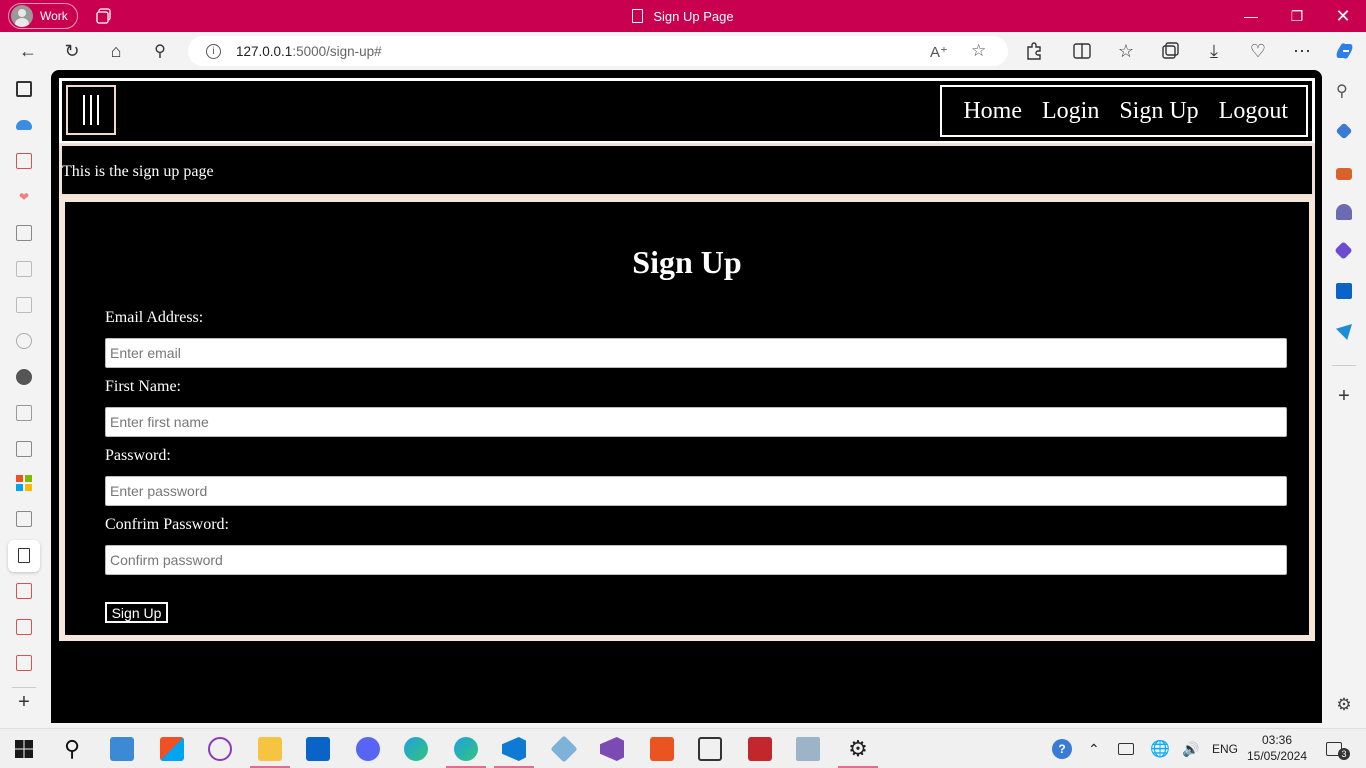 This screenshot has width=1366, height=768. What do you see at coordinates (939, 52) in the screenshot?
I see `read-aloud-icon: A⁺` at bounding box center [939, 52].